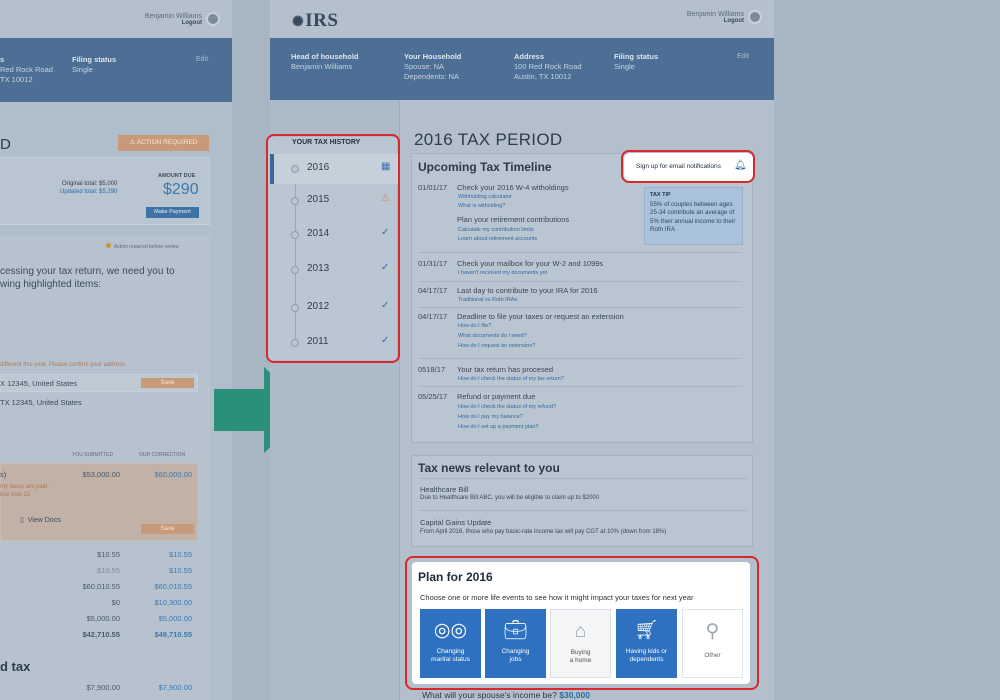 The width and height of the screenshot is (1000, 700). Describe the element at coordinates (16, 79) in the screenshot. I see `address-line: TX 10012` at that location.